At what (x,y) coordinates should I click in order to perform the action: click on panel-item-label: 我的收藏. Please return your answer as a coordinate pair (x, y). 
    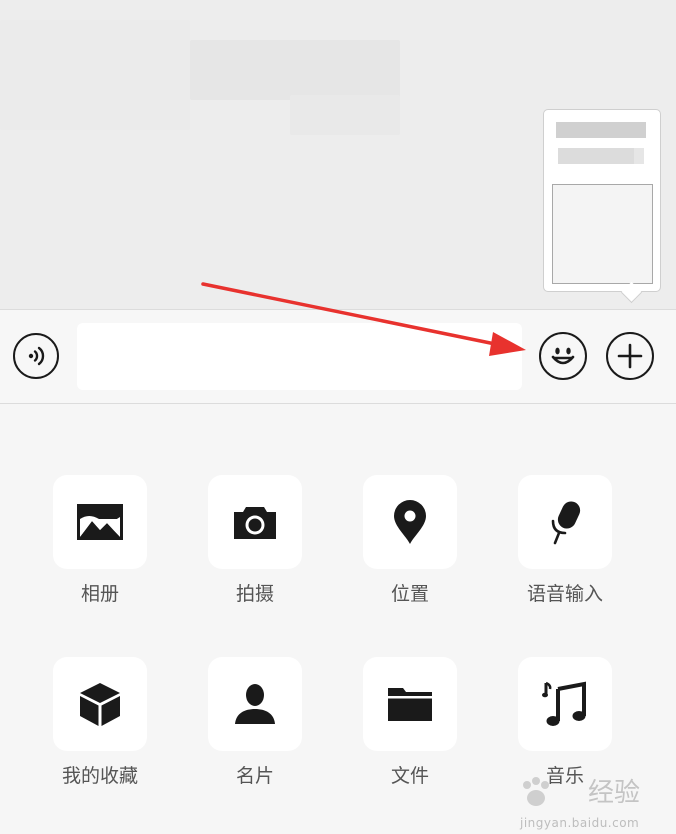
    Looking at the image, I should click on (99, 776).